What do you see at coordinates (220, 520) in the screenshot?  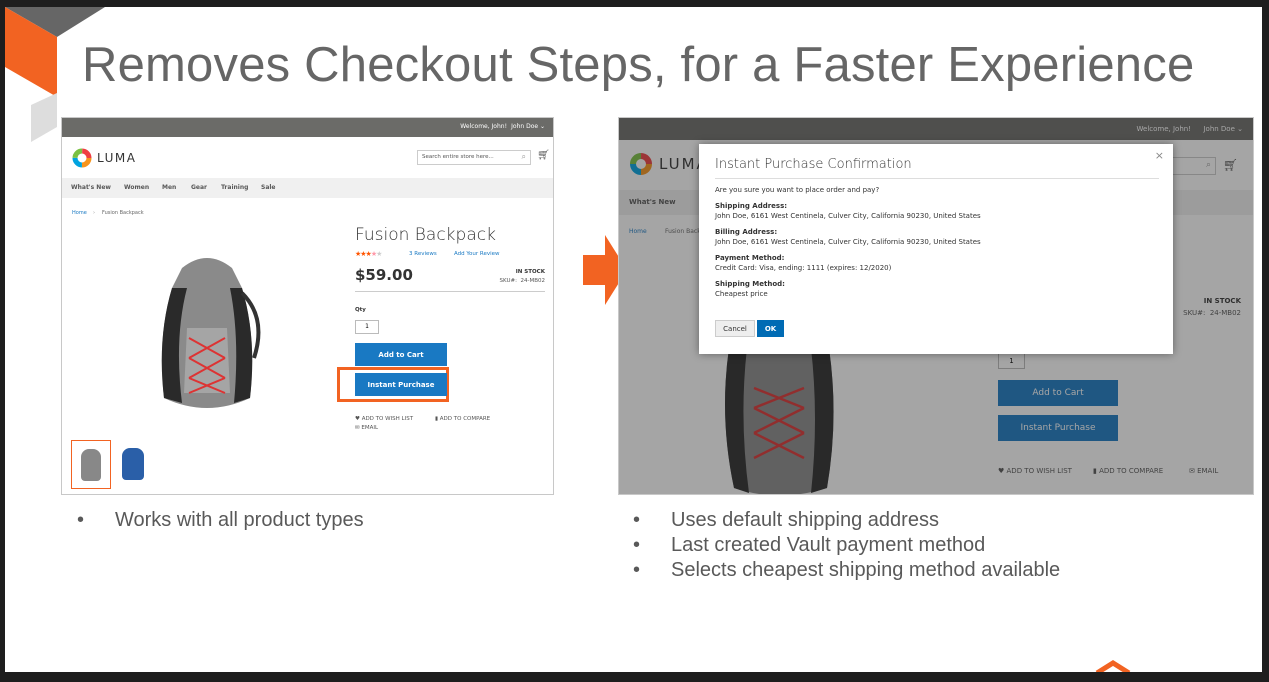 I see `left-bullet: • Works with all product types` at bounding box center [220, 520].